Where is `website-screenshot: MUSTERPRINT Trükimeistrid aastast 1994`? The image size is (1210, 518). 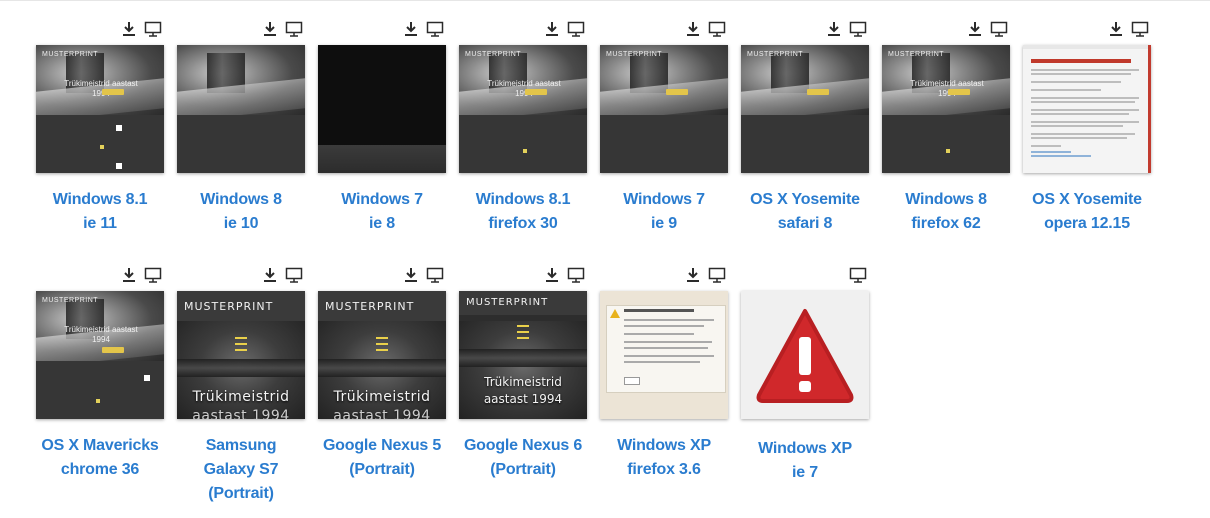 website-screenshot: MUSTERPRINT Trükimeistrid aastast 1994 is located at coordinates (946, 109).